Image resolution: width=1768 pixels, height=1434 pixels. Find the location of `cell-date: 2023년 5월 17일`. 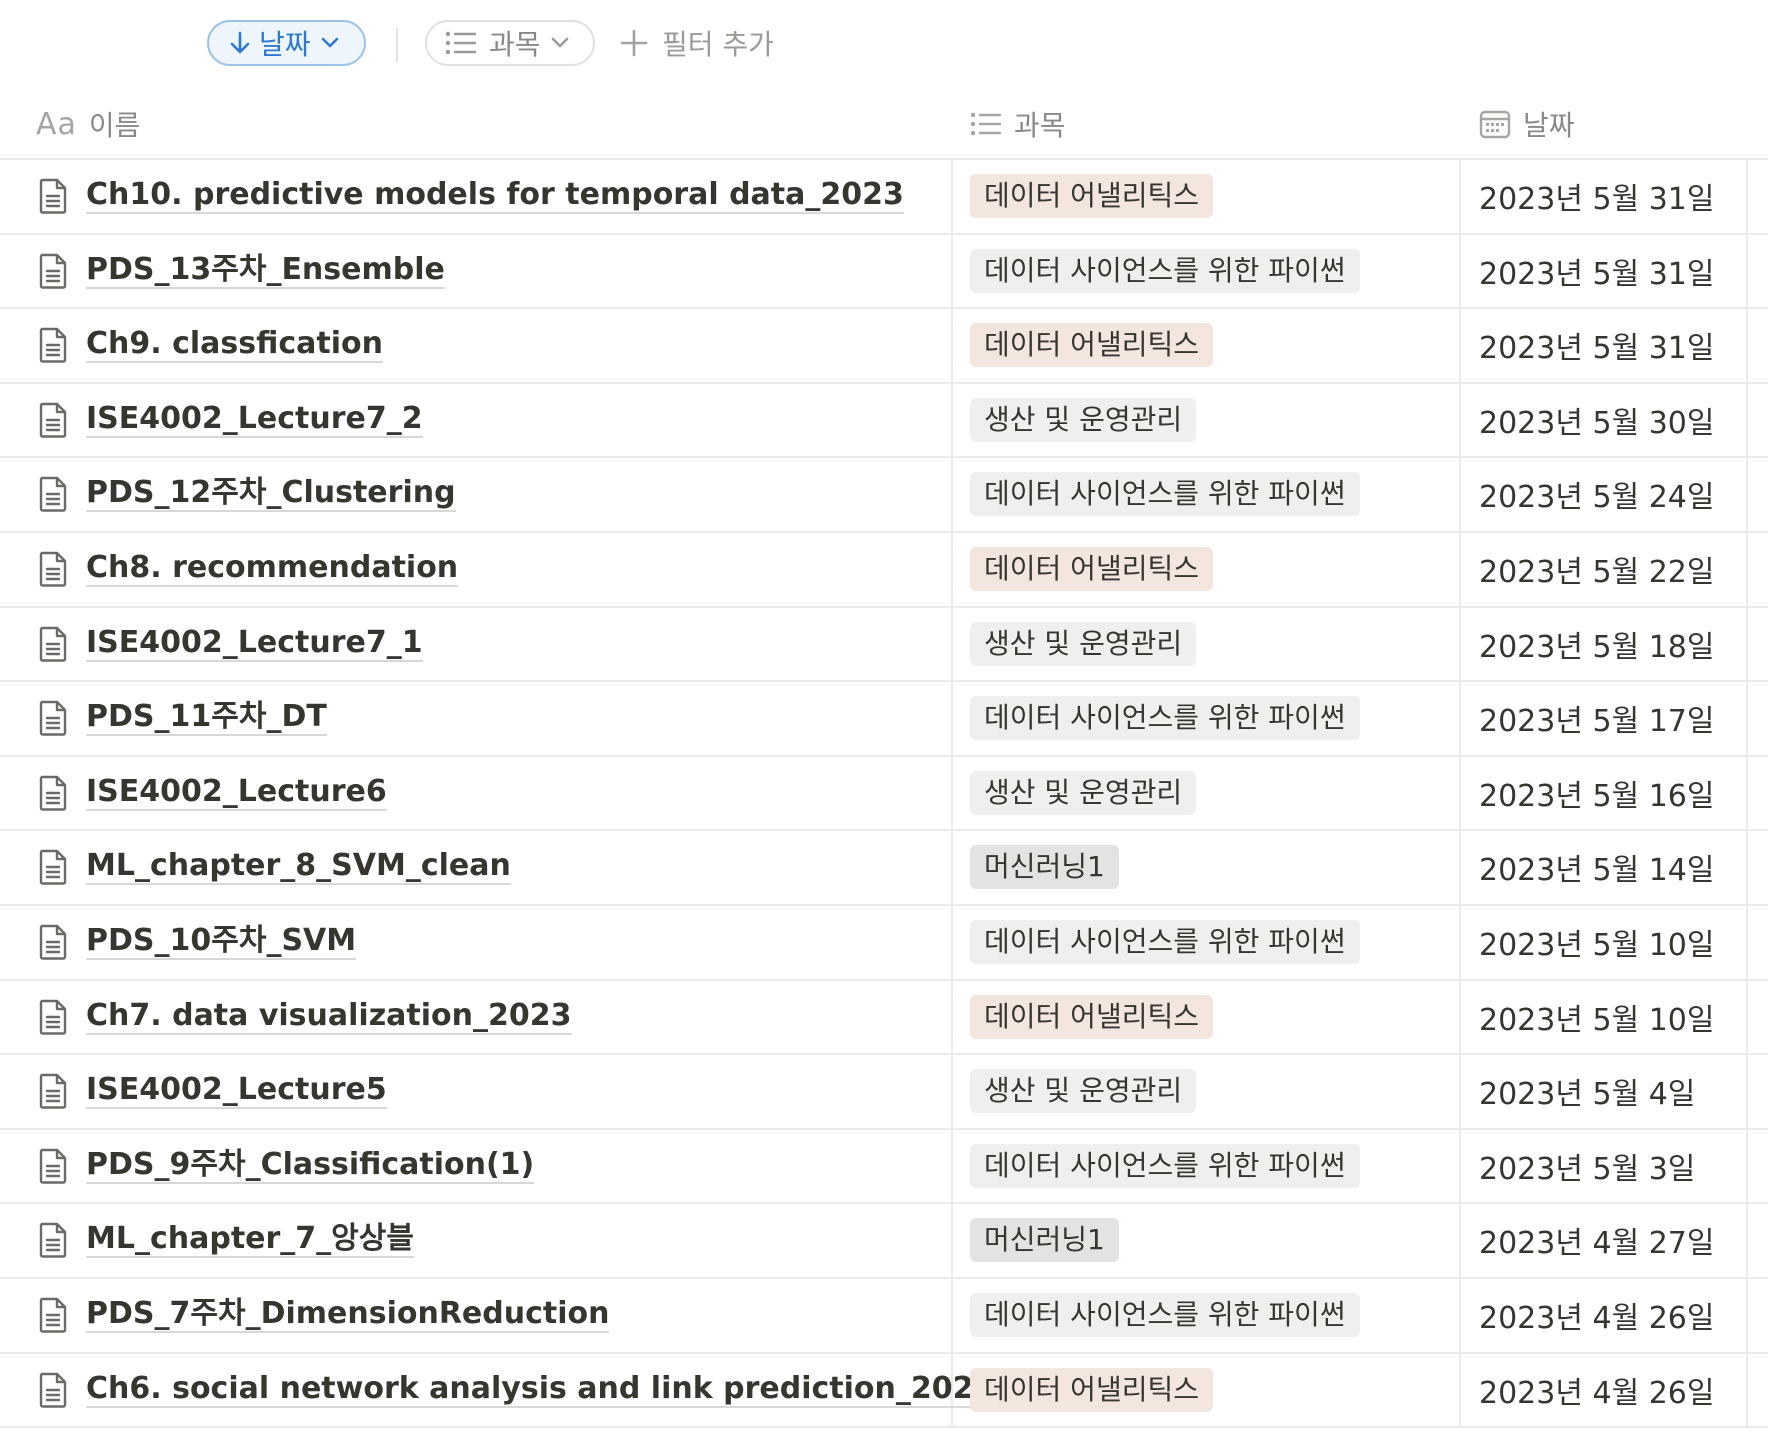

cell-date: 2023년 5월 17일 is located at coordinates (1596, 718).